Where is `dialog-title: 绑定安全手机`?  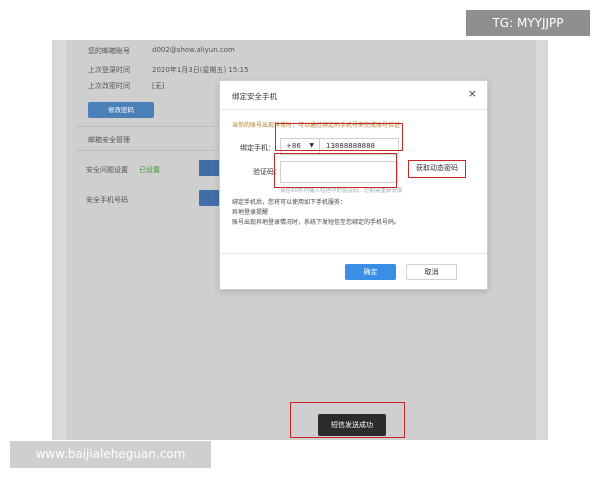
dialog-title: 绑定安全手机 is located at coordinates (254, 96).